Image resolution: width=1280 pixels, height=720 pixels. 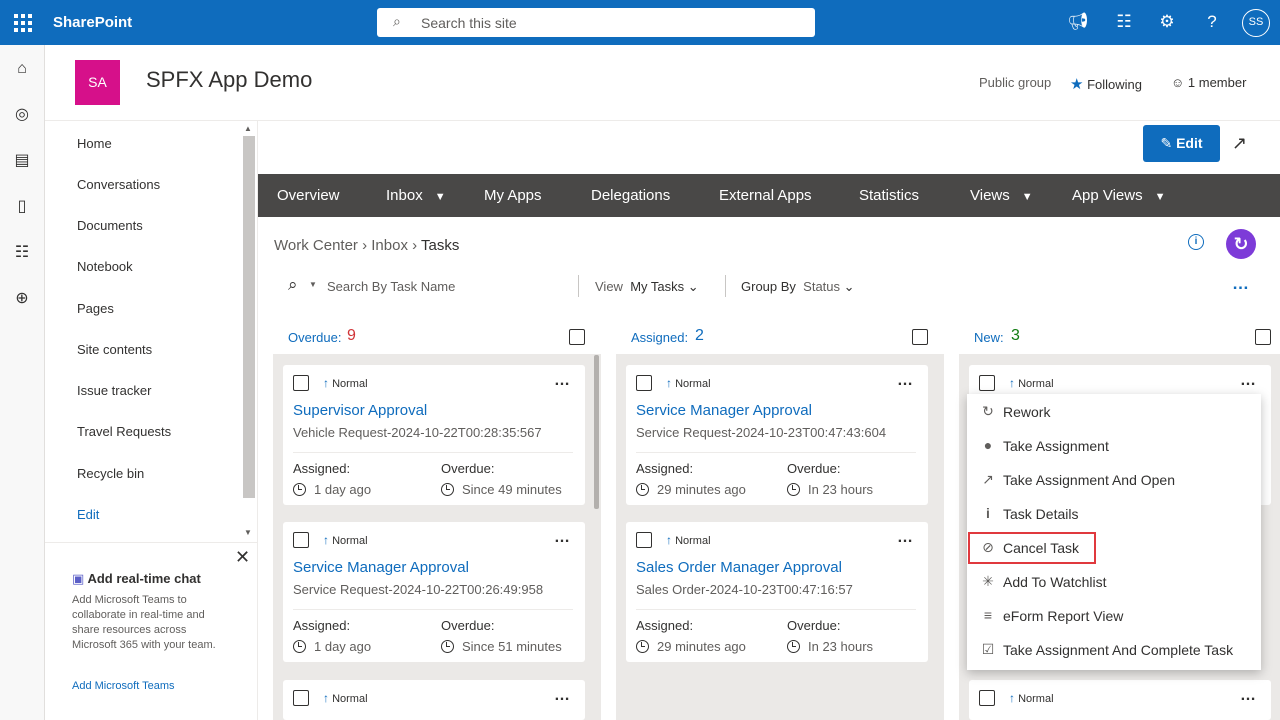 I want to click on expand-icon: ↗, so click(x=1239, y=143).